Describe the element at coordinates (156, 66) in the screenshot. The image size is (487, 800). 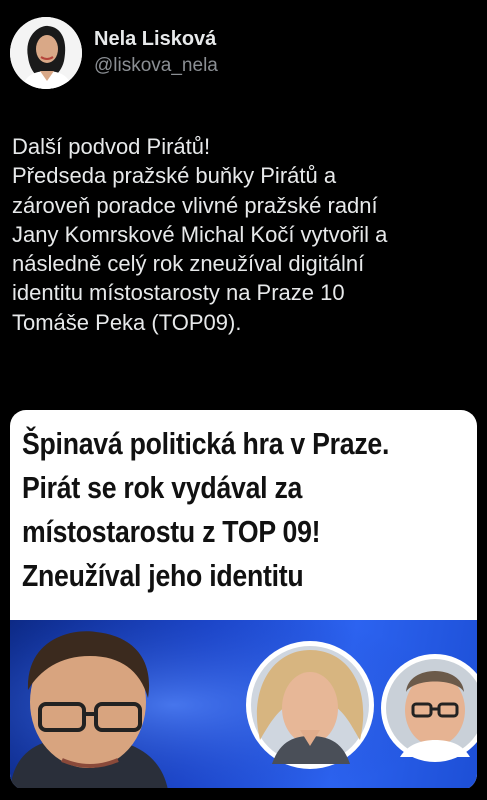
I see `author-handle: @liskova_nela` at that location.